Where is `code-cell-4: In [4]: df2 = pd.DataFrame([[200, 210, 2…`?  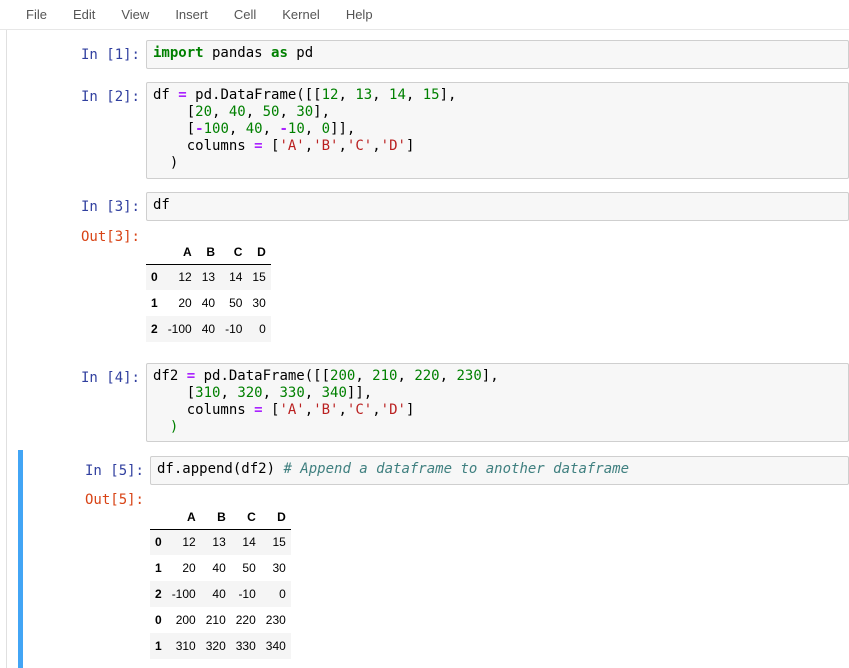
code-cell-4: In [4]: df2 = pd.DataFrame([[200, 210, 2… is located at coordinates (427, 403).